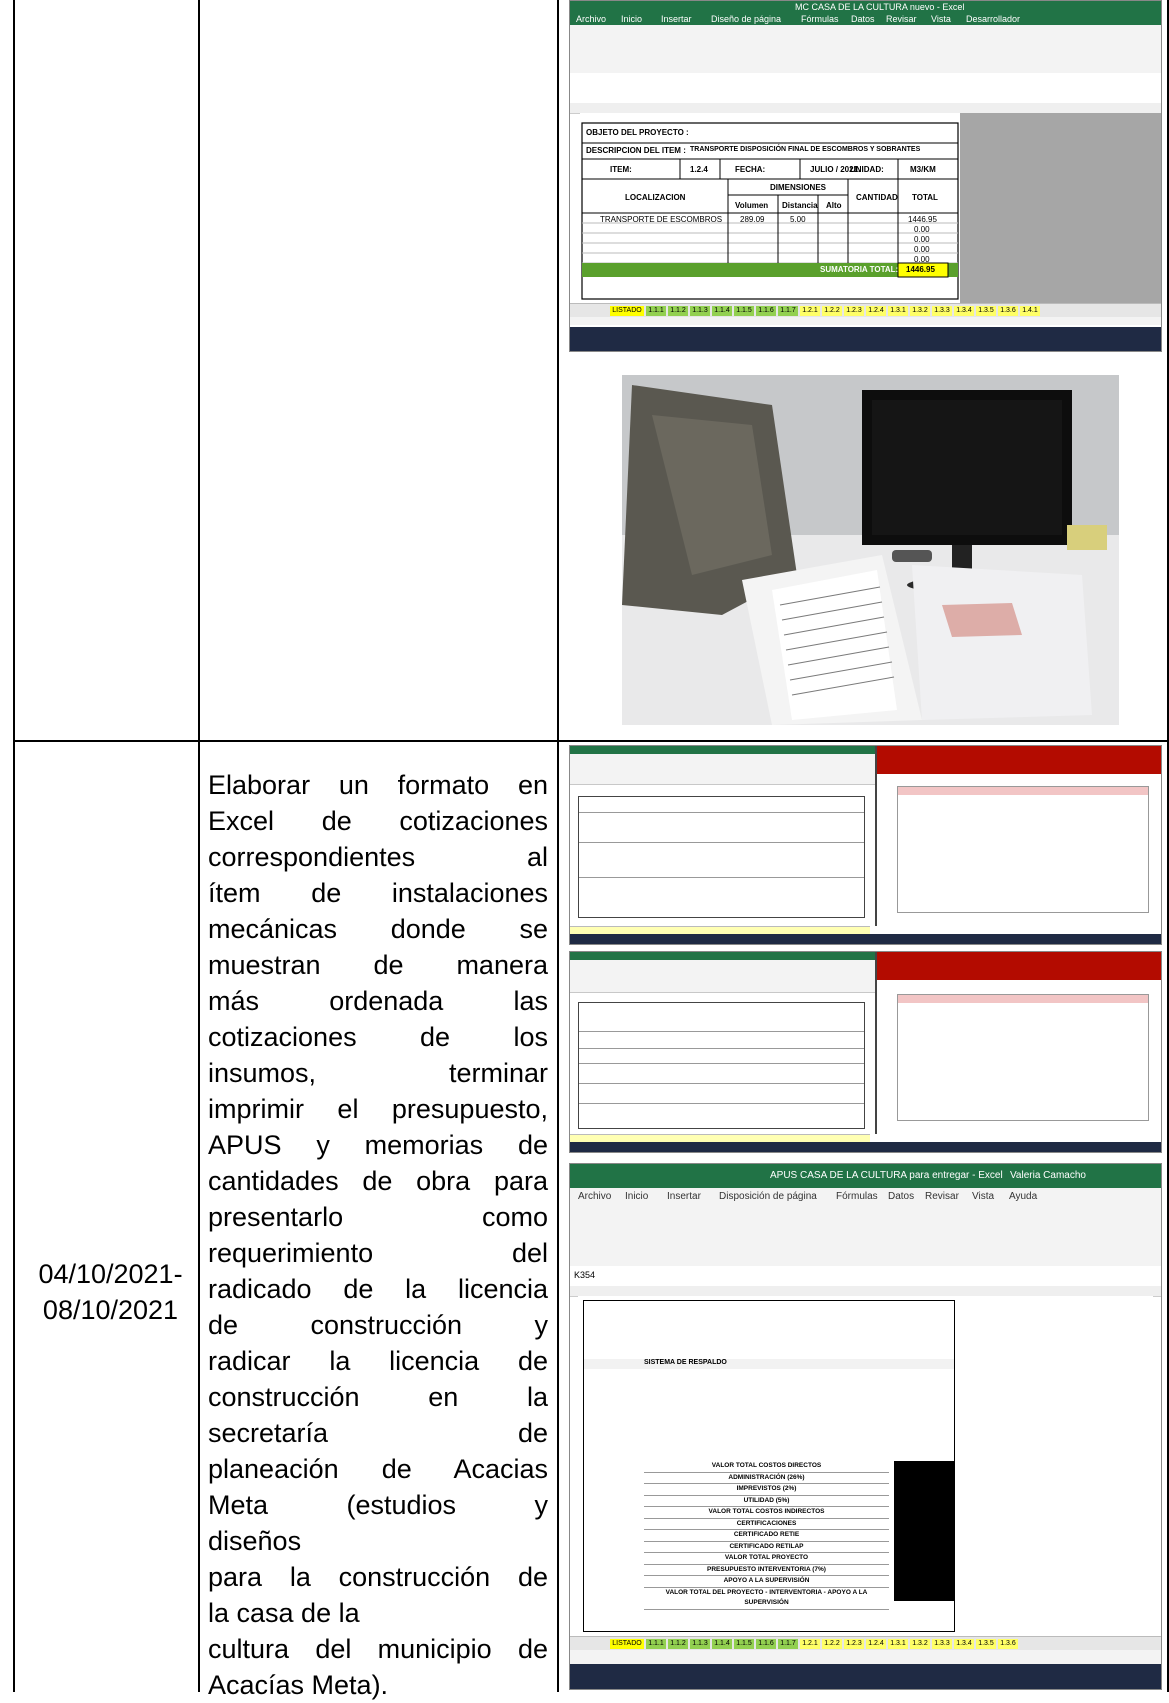  I want to click on ribbon-tab: Disposición de página, so click(768, 1196).